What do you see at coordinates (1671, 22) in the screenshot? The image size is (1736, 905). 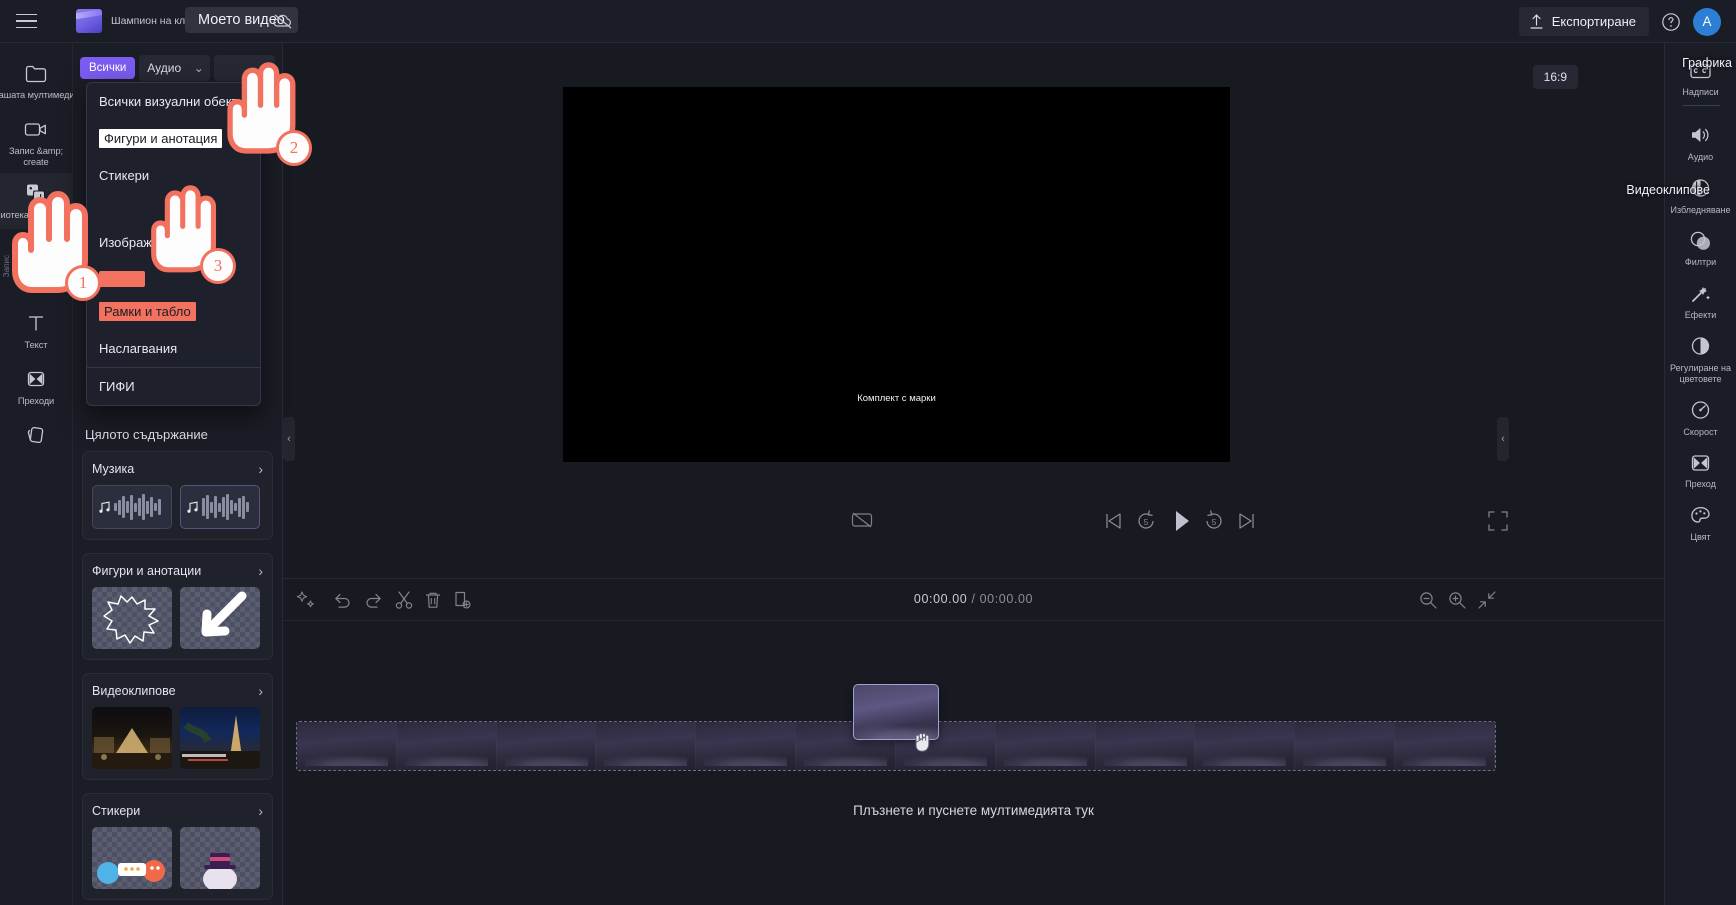 I see `help-circle-icon` at bounding box center [1671, 22].